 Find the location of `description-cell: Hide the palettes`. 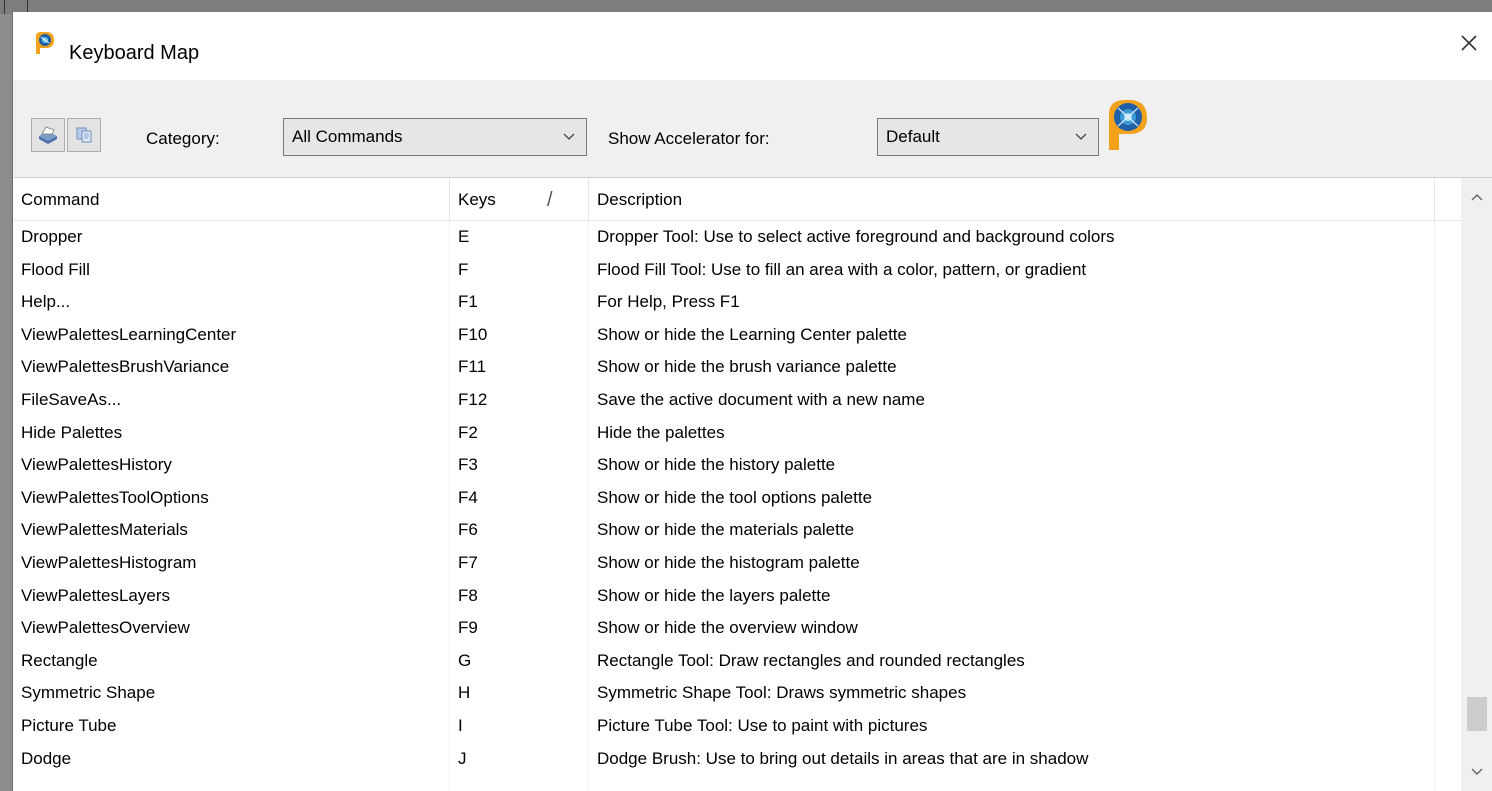

description-cell: Hide the palettes is located at coordinates (661, 432).